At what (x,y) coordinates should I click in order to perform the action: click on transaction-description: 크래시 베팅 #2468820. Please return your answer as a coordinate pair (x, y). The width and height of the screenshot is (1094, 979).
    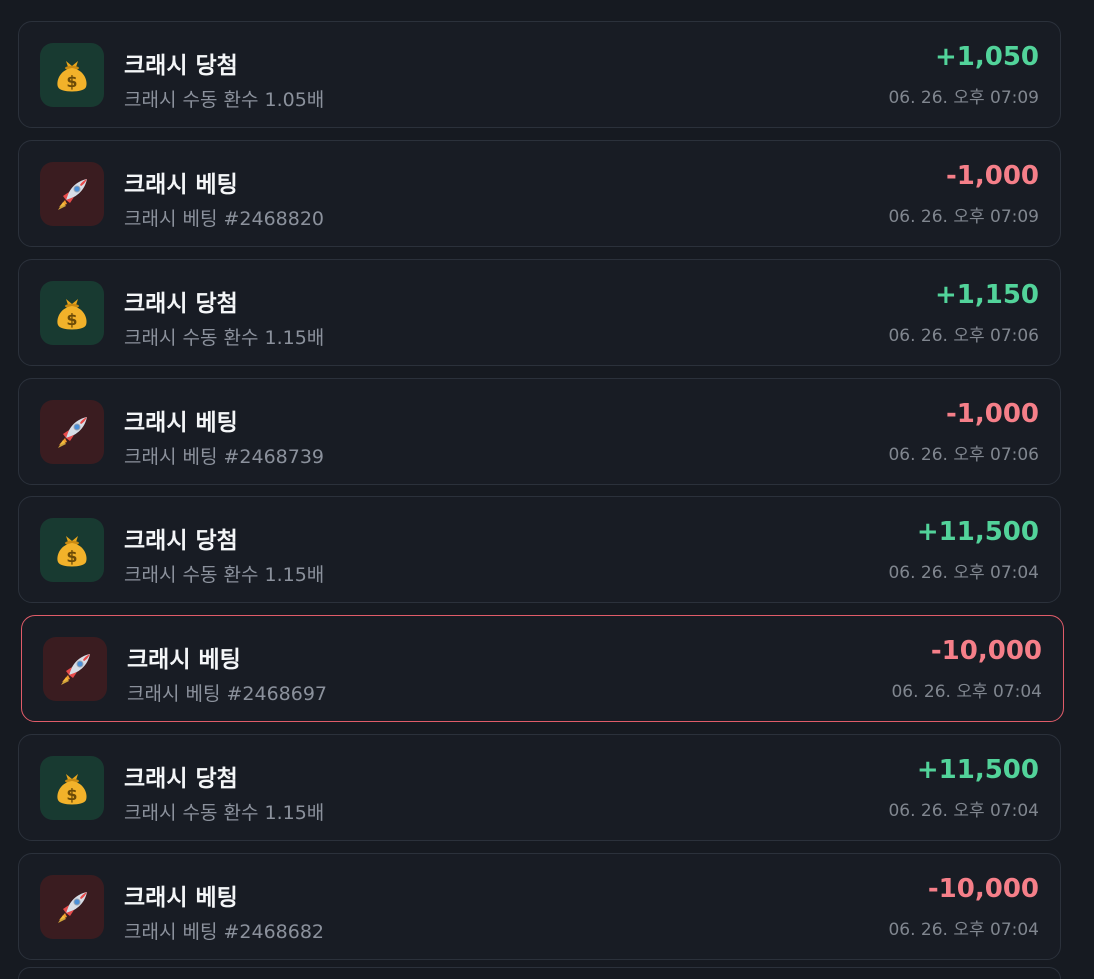
    Looking at the image, I should click on (224, 219).